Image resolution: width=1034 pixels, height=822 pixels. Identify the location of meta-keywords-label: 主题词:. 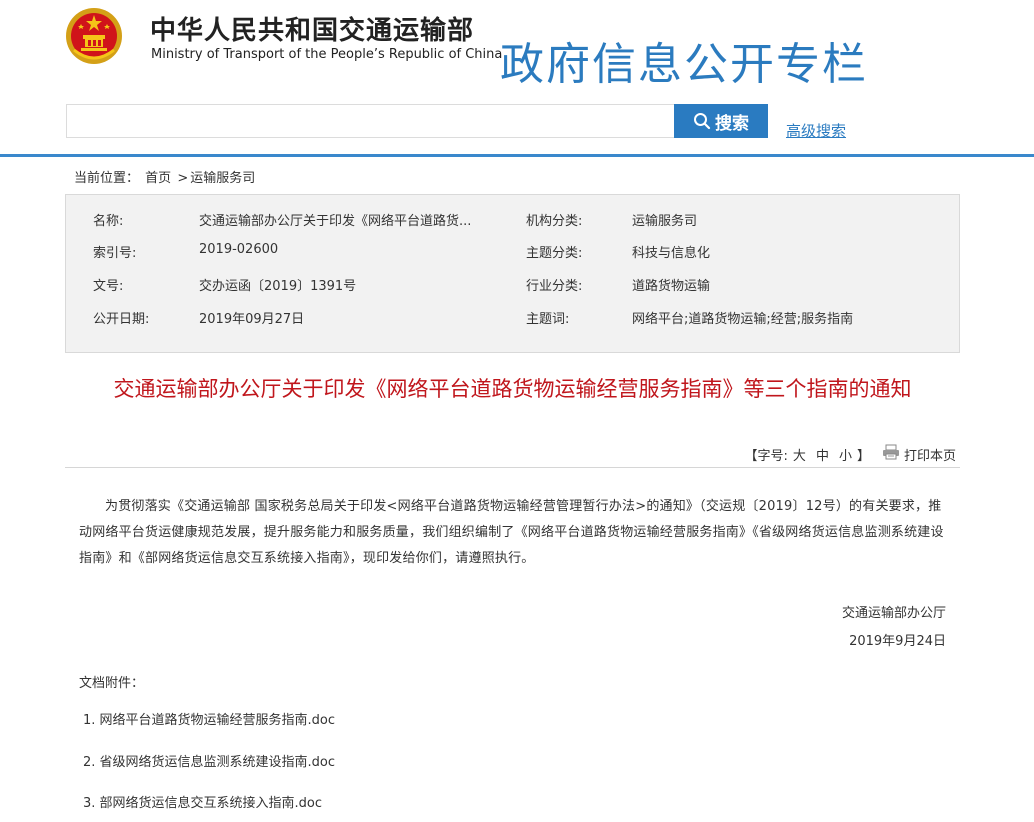
(547, 317).